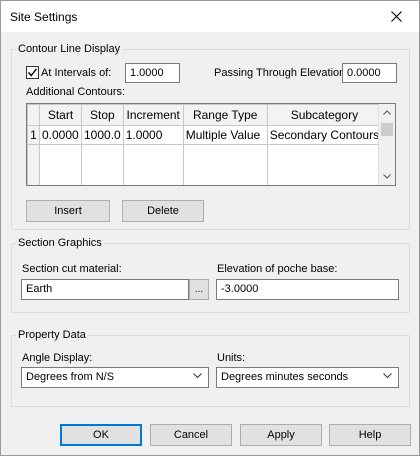  Describe the element at coordinates (60, 135) in the screenshot. I see `cell-start: 0.0000` at that location.